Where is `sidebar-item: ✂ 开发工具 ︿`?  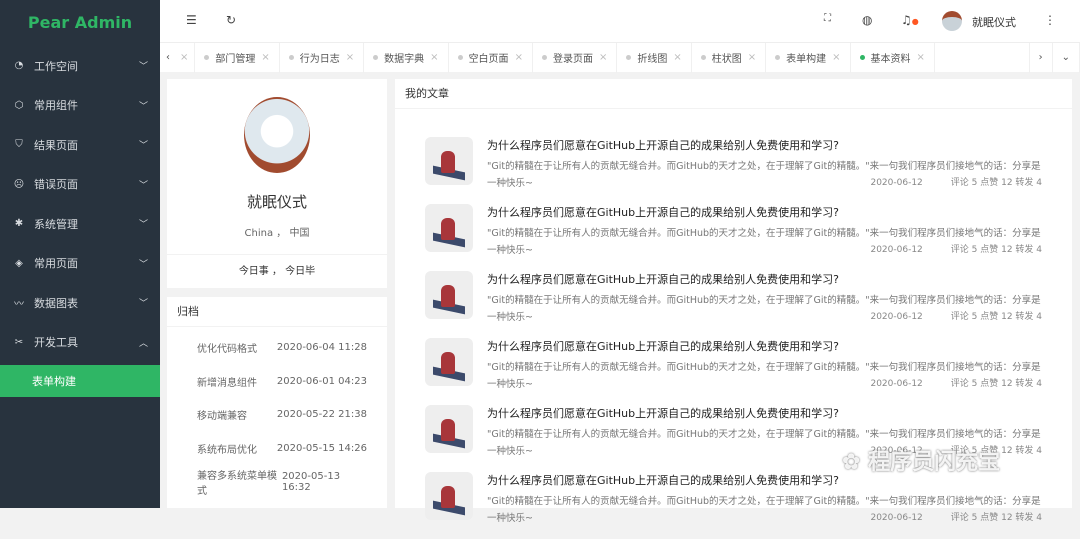
sidebar-item: ✂ 开发工具 ︿ is located at coordinates (80, 343).